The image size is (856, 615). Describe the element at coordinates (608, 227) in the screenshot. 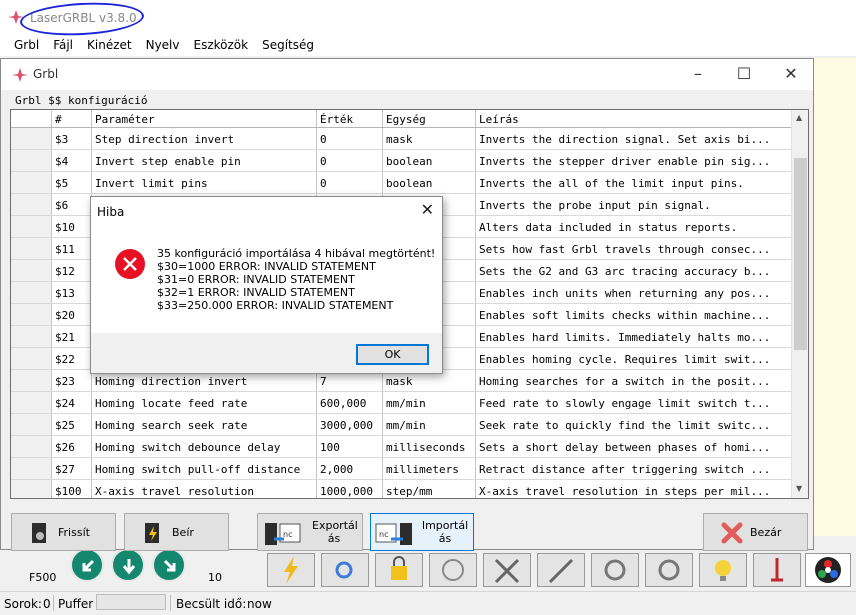

I see `cell-description: Alters data included in status reports.` at that location.